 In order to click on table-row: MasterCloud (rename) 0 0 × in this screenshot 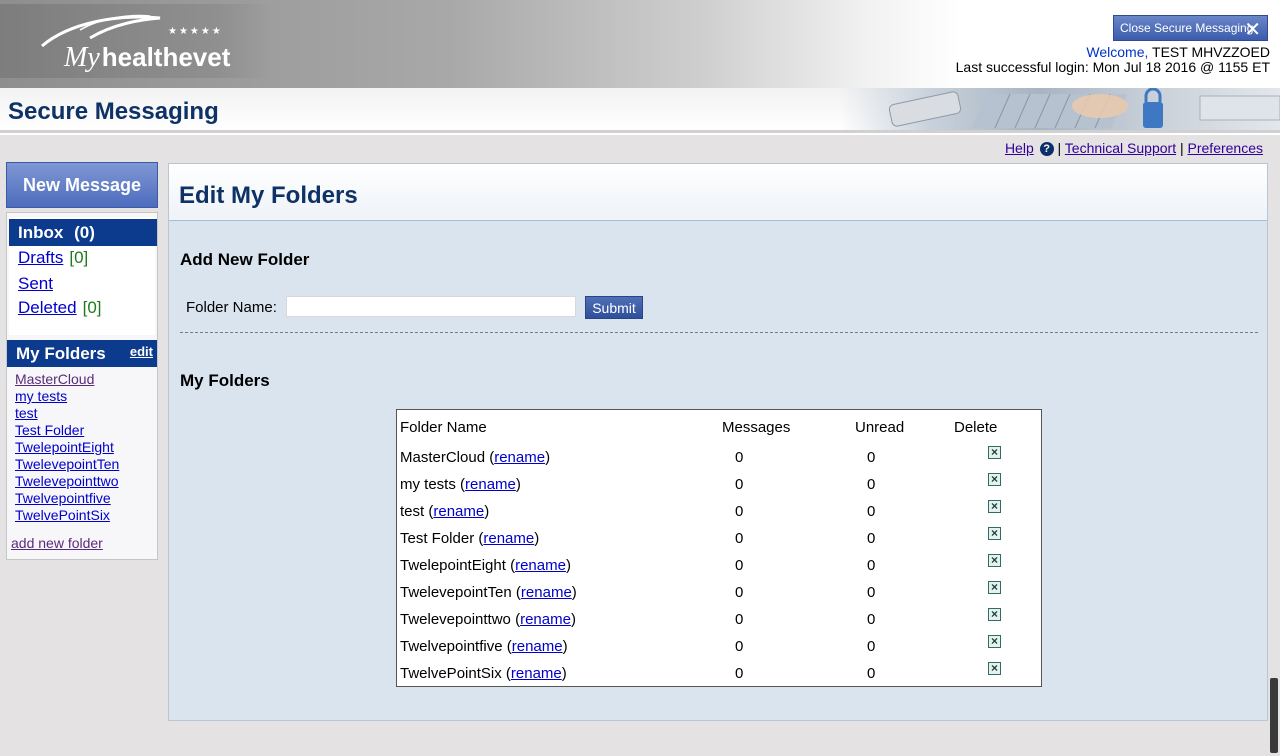, I will do `click(719, 461)`.